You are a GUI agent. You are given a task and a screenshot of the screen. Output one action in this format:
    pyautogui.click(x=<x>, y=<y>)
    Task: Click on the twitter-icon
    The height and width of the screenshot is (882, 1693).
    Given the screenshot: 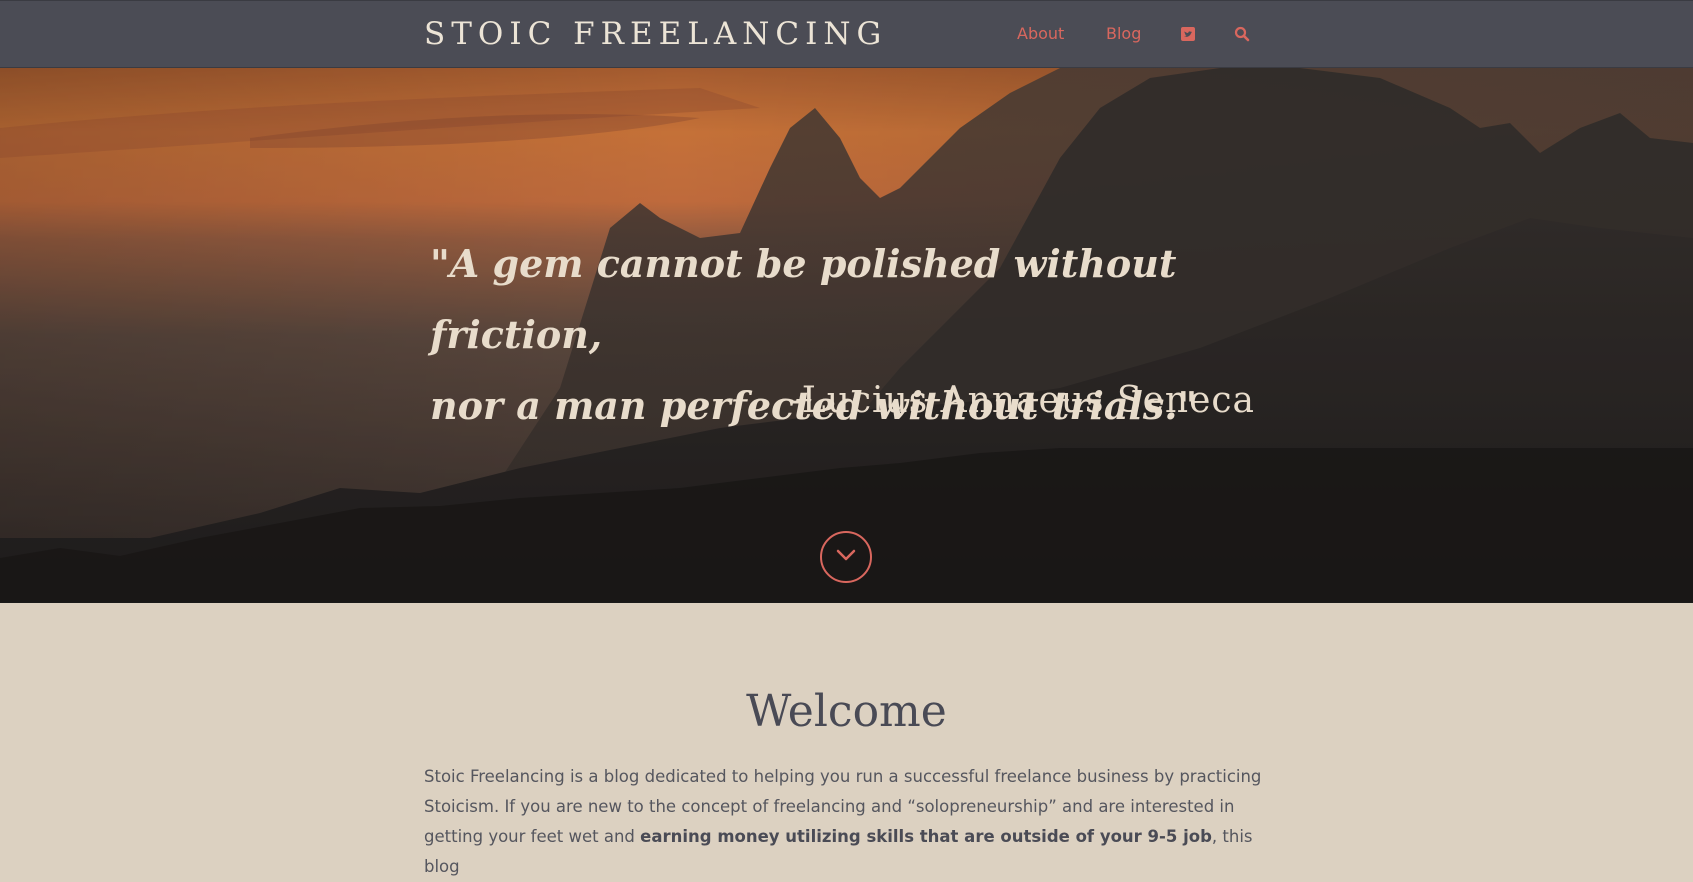 What is the action you would take?
    pyautogui.click(x=1189, y=35)
    